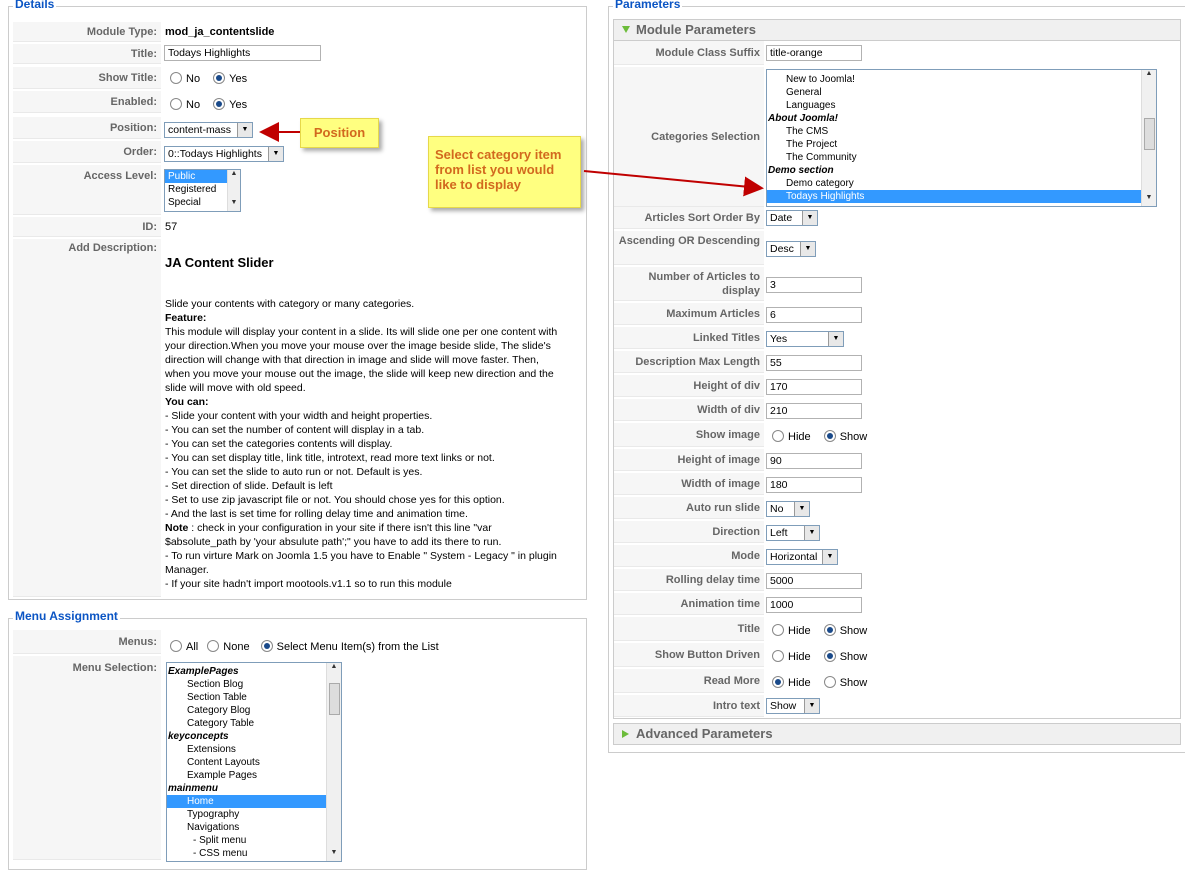  What do you see at coordinates (689, 218) in the screenshot?
I see `sort-label: Articles Sort Order By` at bounding box center [689, 218].